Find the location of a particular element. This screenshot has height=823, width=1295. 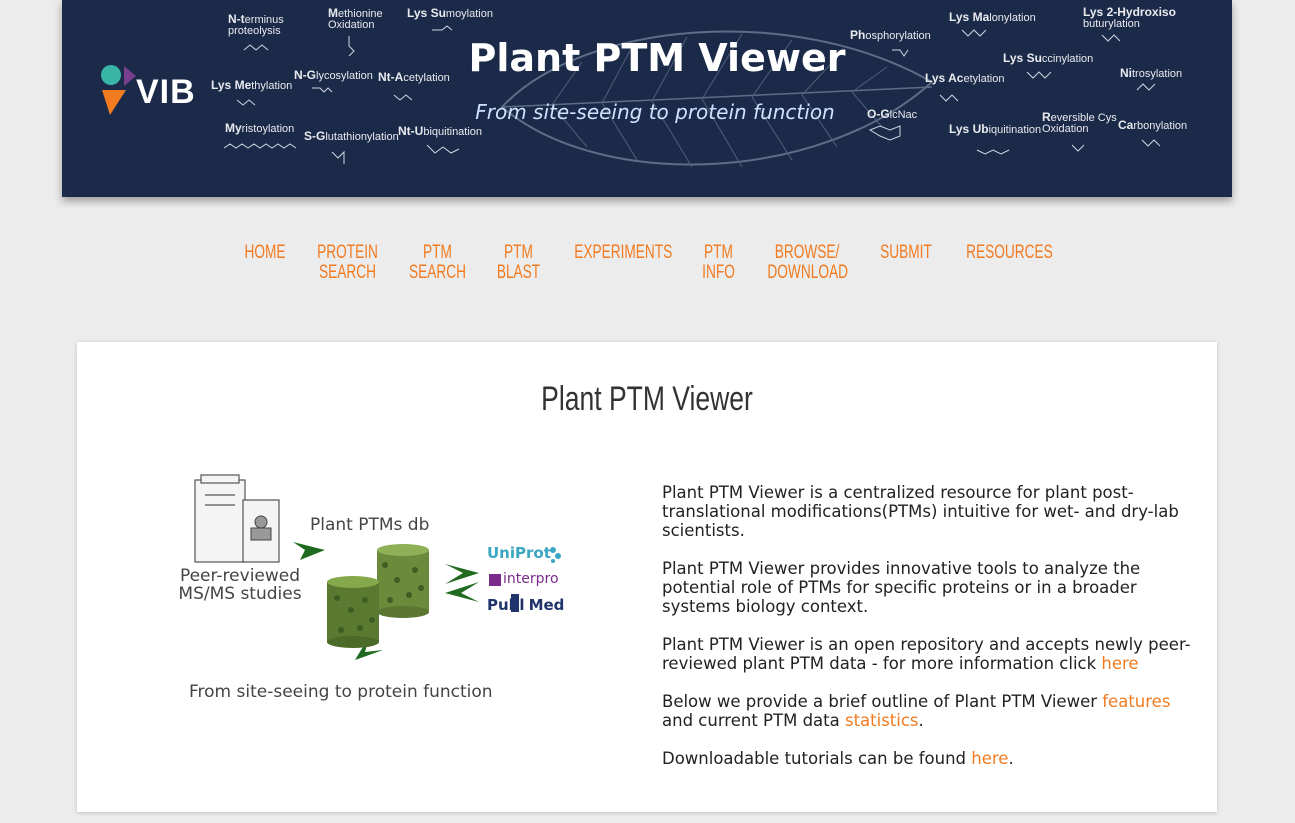

nav-ptm-search: PTM SEARCH is located at coordinates (437, 263).